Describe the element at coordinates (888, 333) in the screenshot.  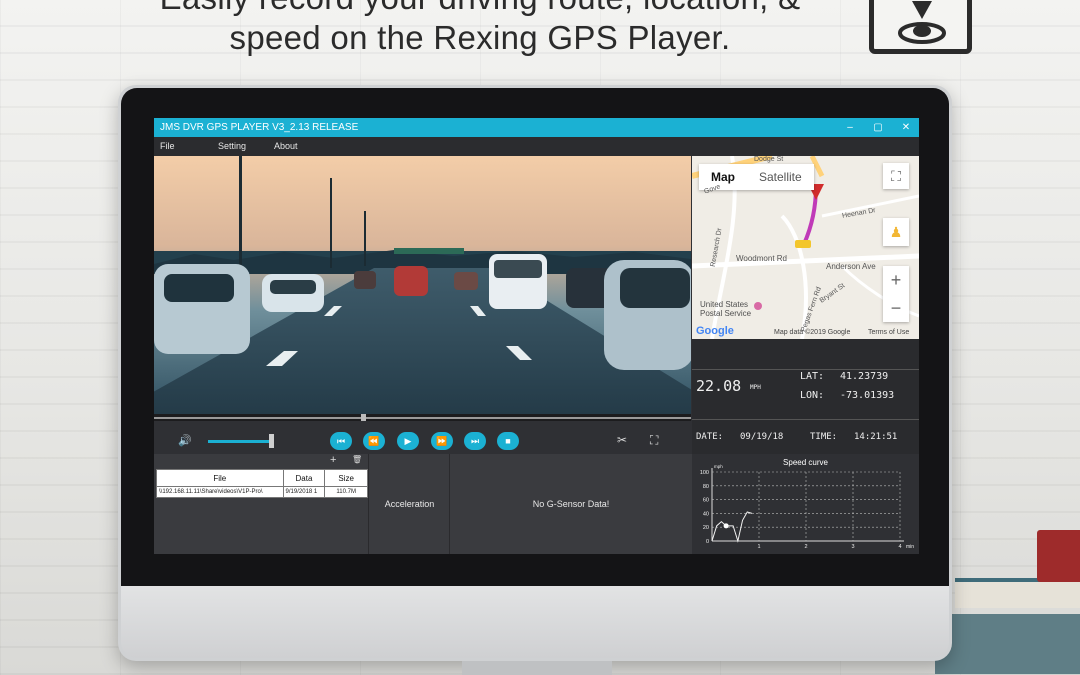
I see `map-terms-link: Terms of Use` at that location.